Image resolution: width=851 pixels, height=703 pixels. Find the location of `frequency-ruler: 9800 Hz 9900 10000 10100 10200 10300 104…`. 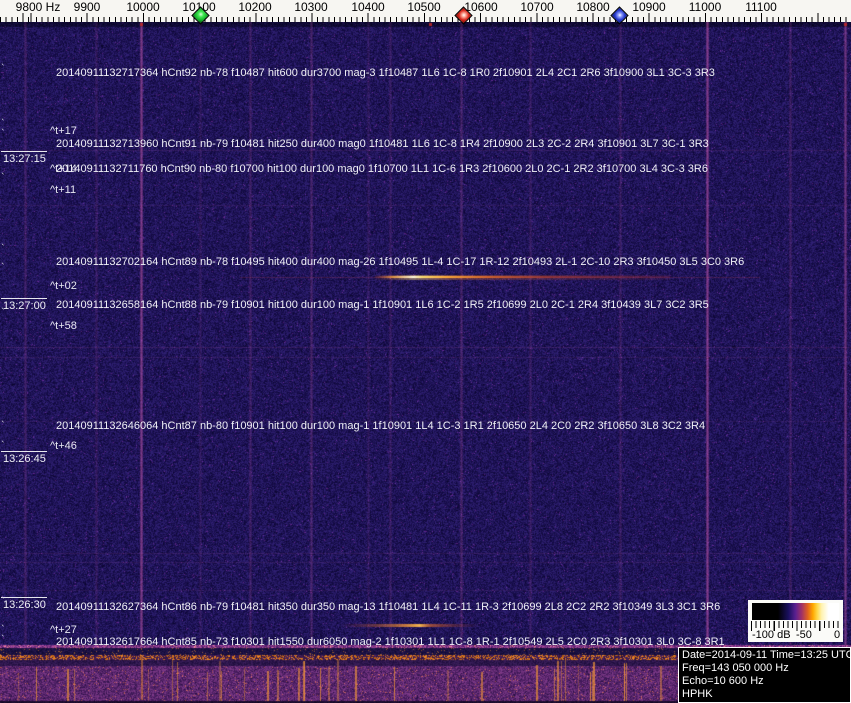

frequency-ruler: 9800 Hz 9900 10000 10100 10200 10300 104… is located at coordinates (425, 12).